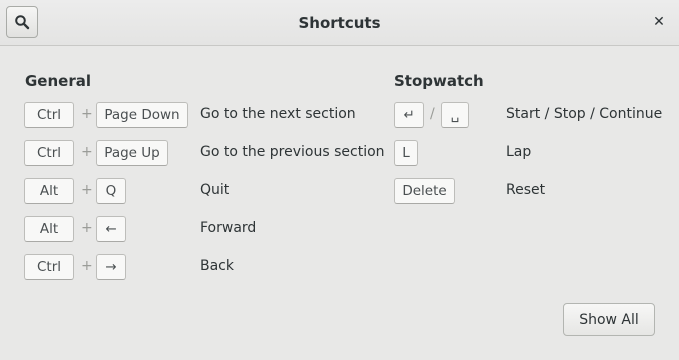 The image size is (679, 360). I want to click on shortcut-row: ↵ / ␣ Start / Stop / Continue, so click(534, 115).